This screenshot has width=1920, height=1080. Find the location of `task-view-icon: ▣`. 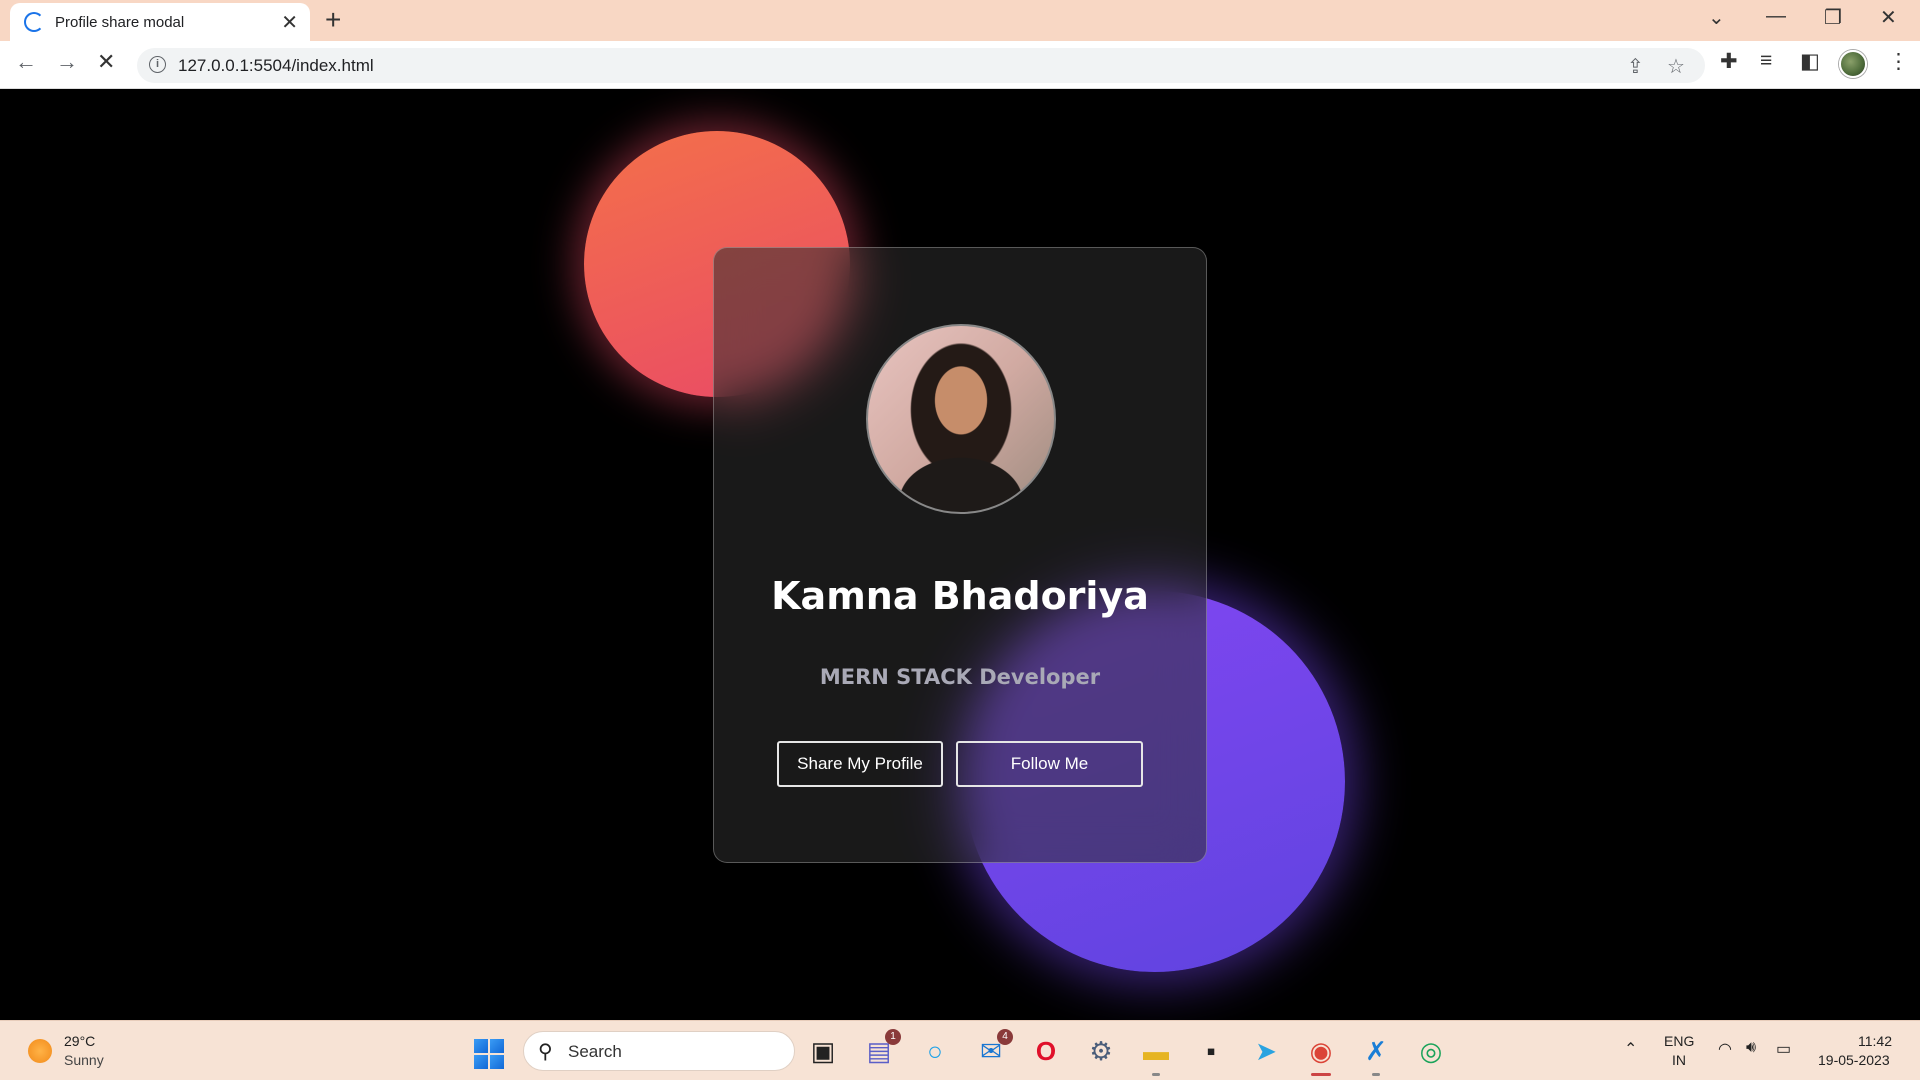

task-view-icon: ▣ is located at coordinates (823, 1051).